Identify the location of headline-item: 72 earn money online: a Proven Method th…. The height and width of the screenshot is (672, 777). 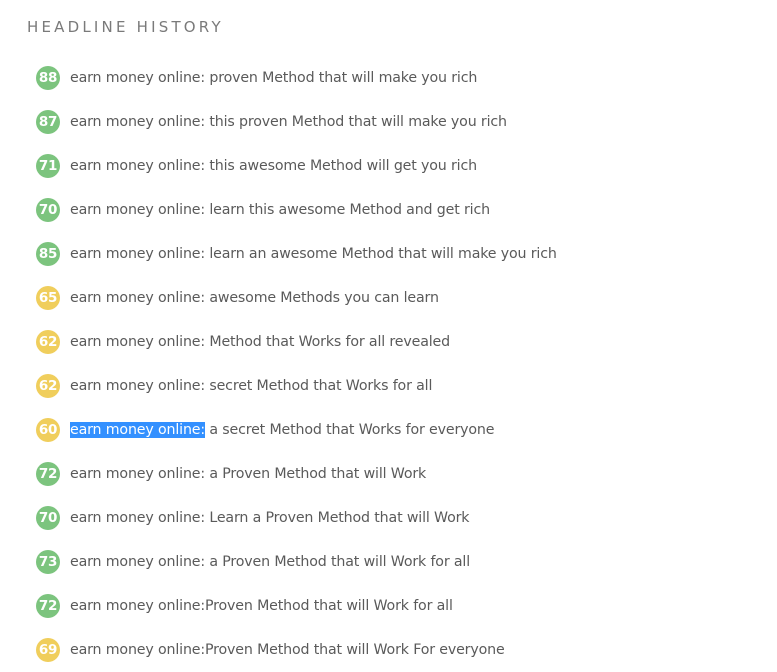
(296, 474).